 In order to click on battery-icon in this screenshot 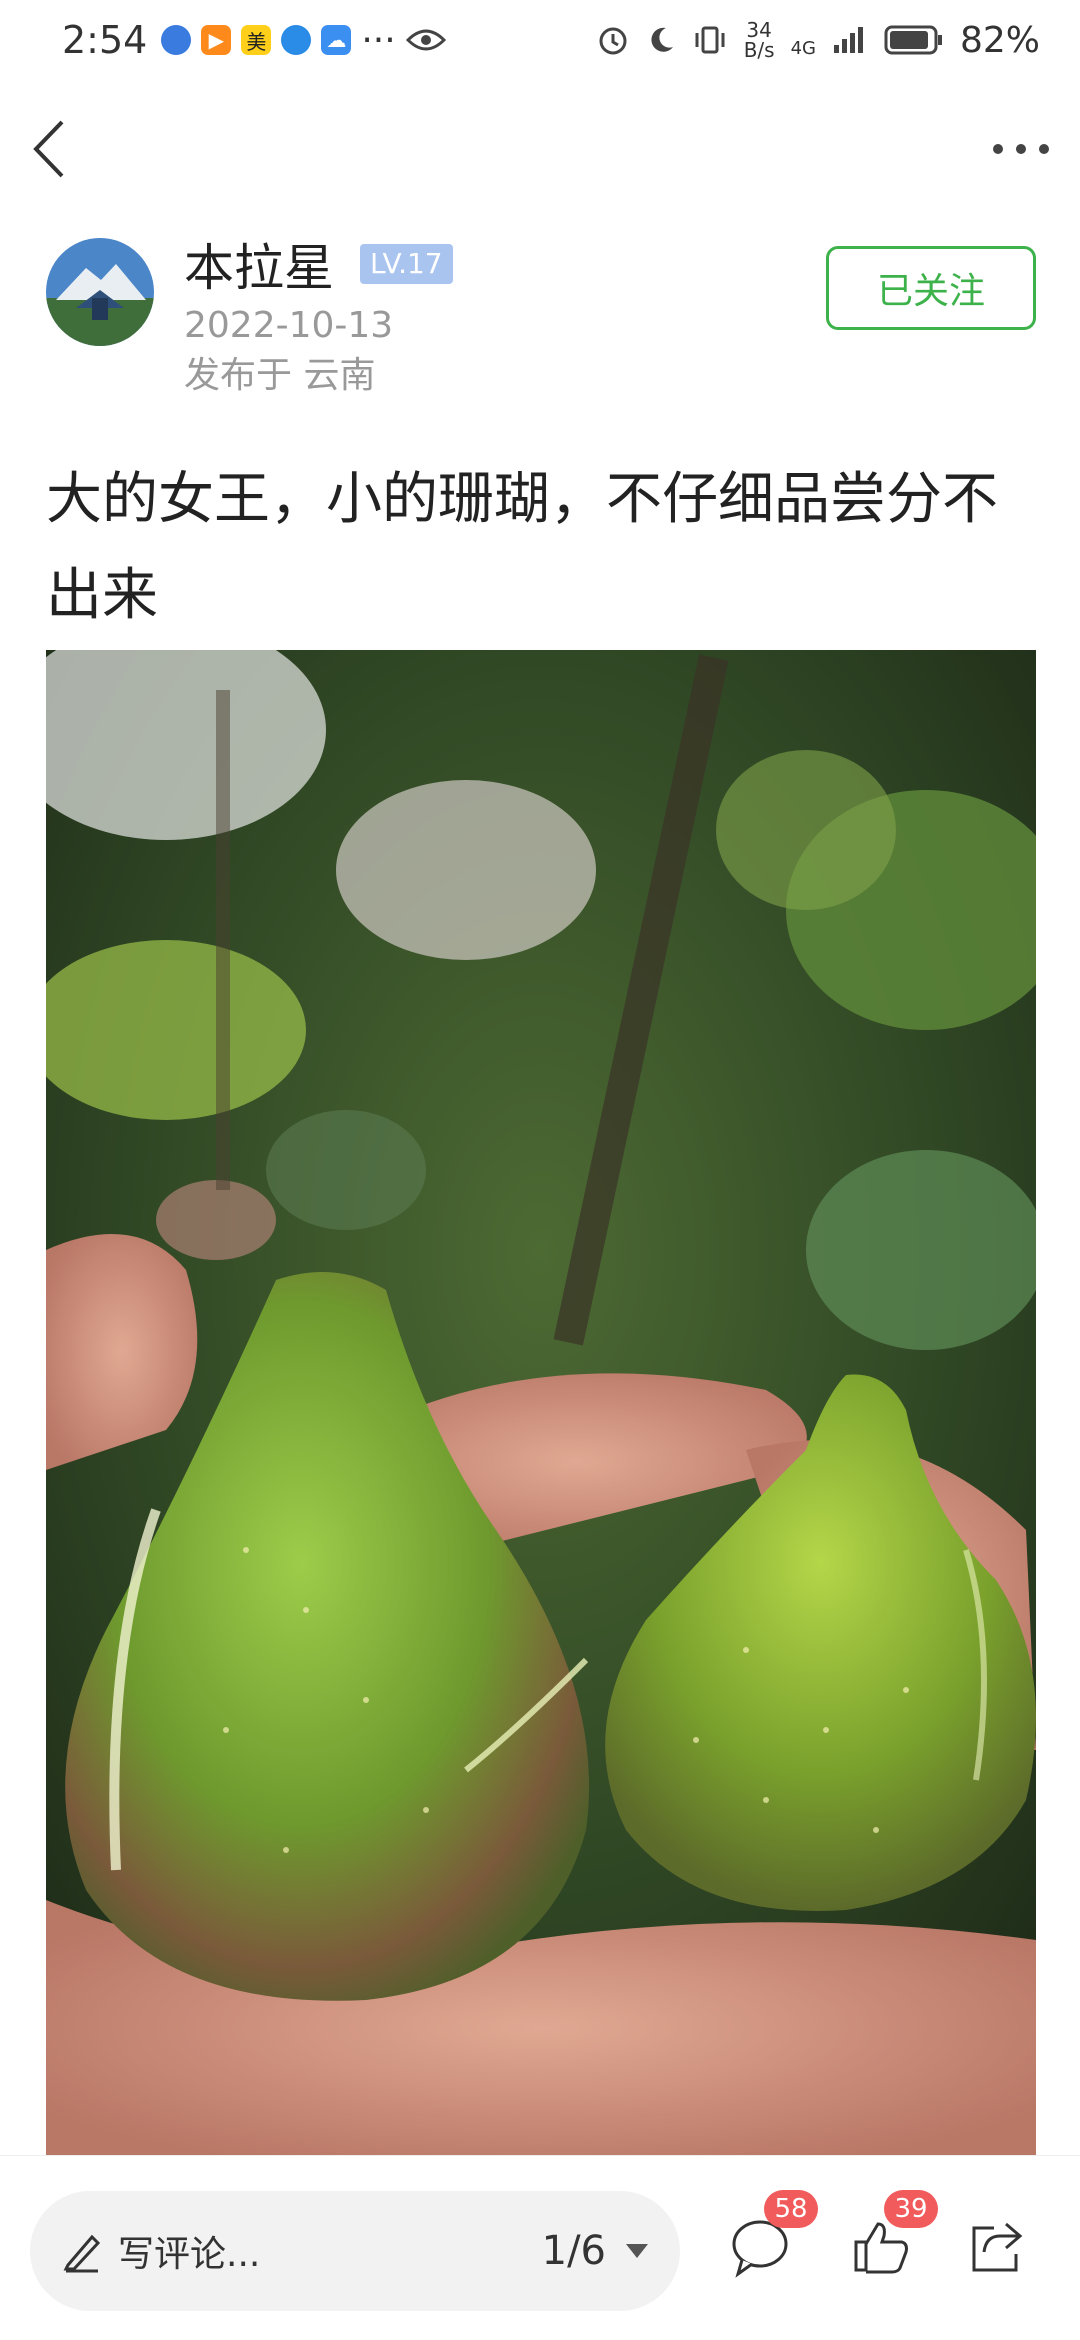, I will do `click(914, 40)`.